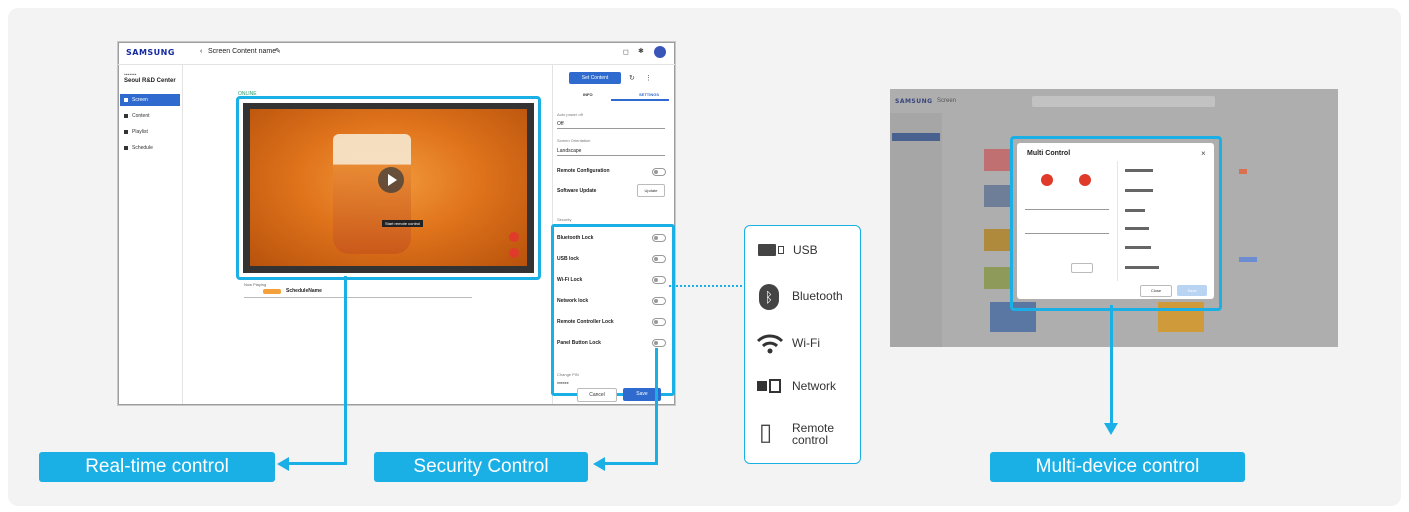 Image resolution: width=1409 pixels, height=512 pixels. What do you see at coordinates (806, 343) in the screenshot?
I see `wifi-label: Wi-Fi` at bounding box center [806, 343].